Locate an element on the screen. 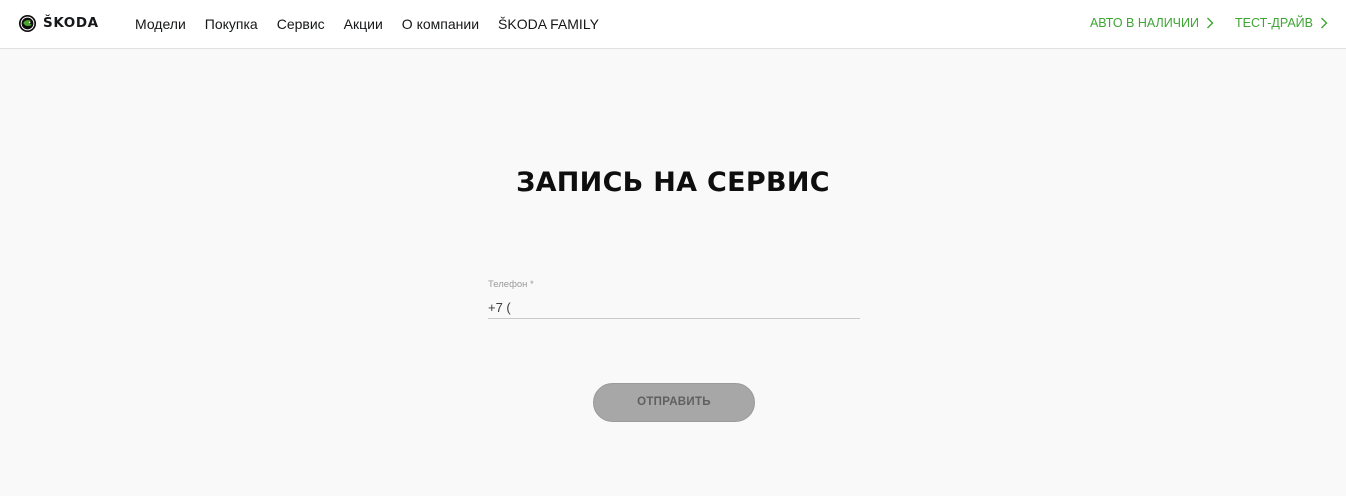  phone-field: Телефон * is located at coordinates (674, 299).